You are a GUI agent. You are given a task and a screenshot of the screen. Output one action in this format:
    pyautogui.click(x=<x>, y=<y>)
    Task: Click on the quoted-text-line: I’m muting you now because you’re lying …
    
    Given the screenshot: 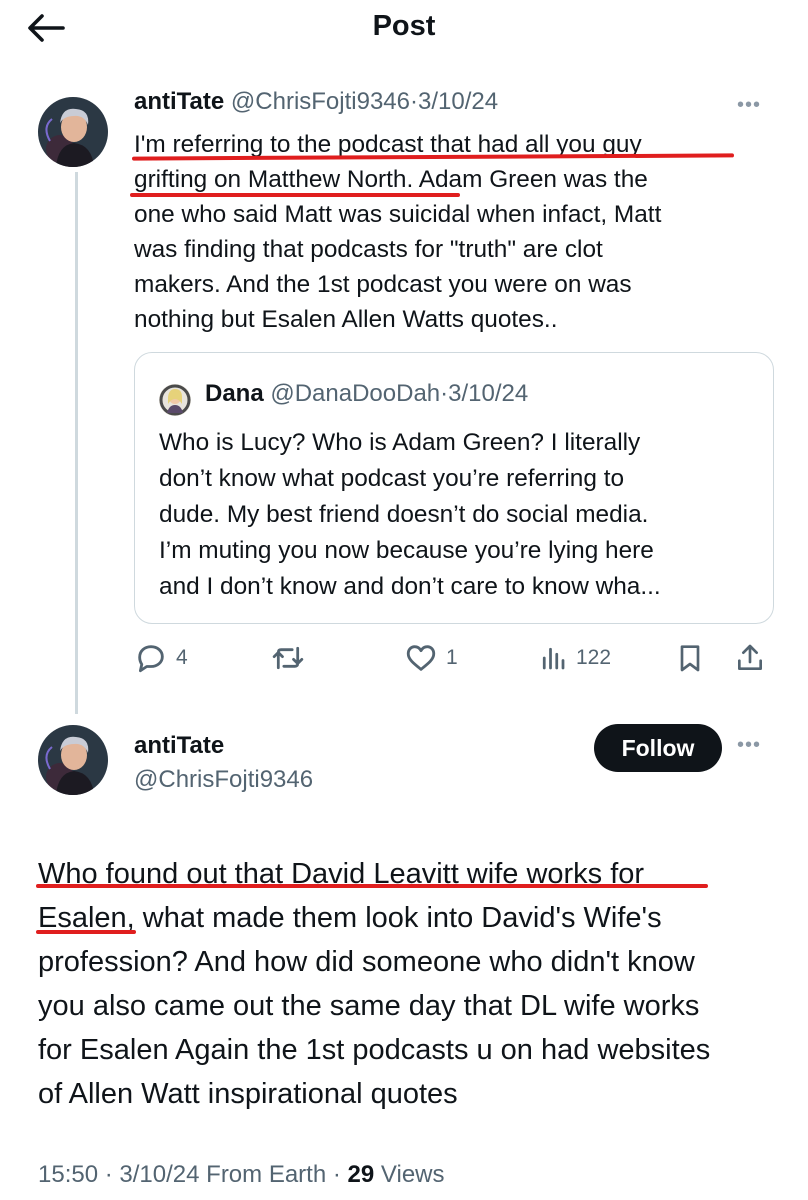 What is the action you would take?
    pyautogui.click(x=406, y=550)
    